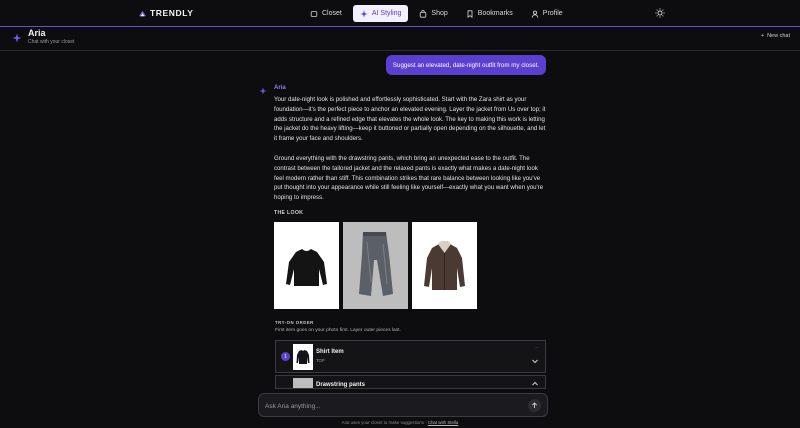 Image resolution: width=800 pixels, height=428 pixels. What do you see at coordinates (320, 360) in the screenshot?
I see `tryon-item-category: TOP` at bounding box center [320, 360].